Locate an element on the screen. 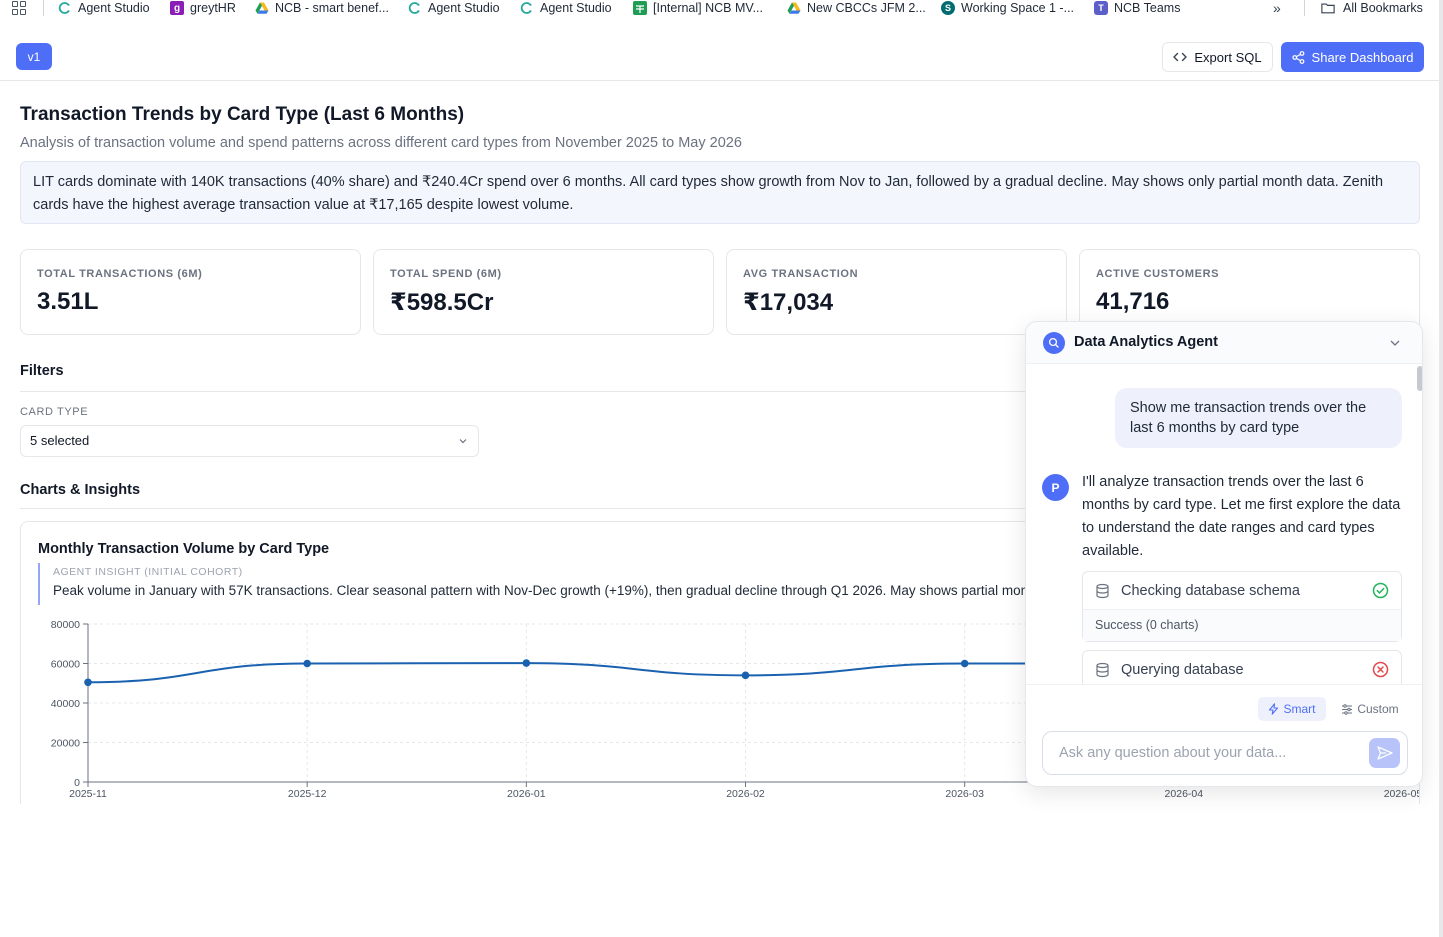 This screenshot has height=937, width=1443. bookmark-agent-studio-3: Agent Studio is located at coordinates (566, 8).